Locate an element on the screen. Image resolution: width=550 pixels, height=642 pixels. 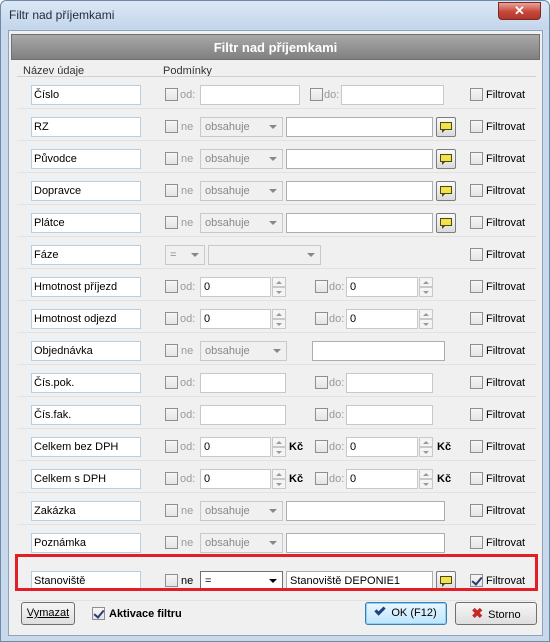
field-name: Hmotnost odjezd is located at coordinates (86, 319).